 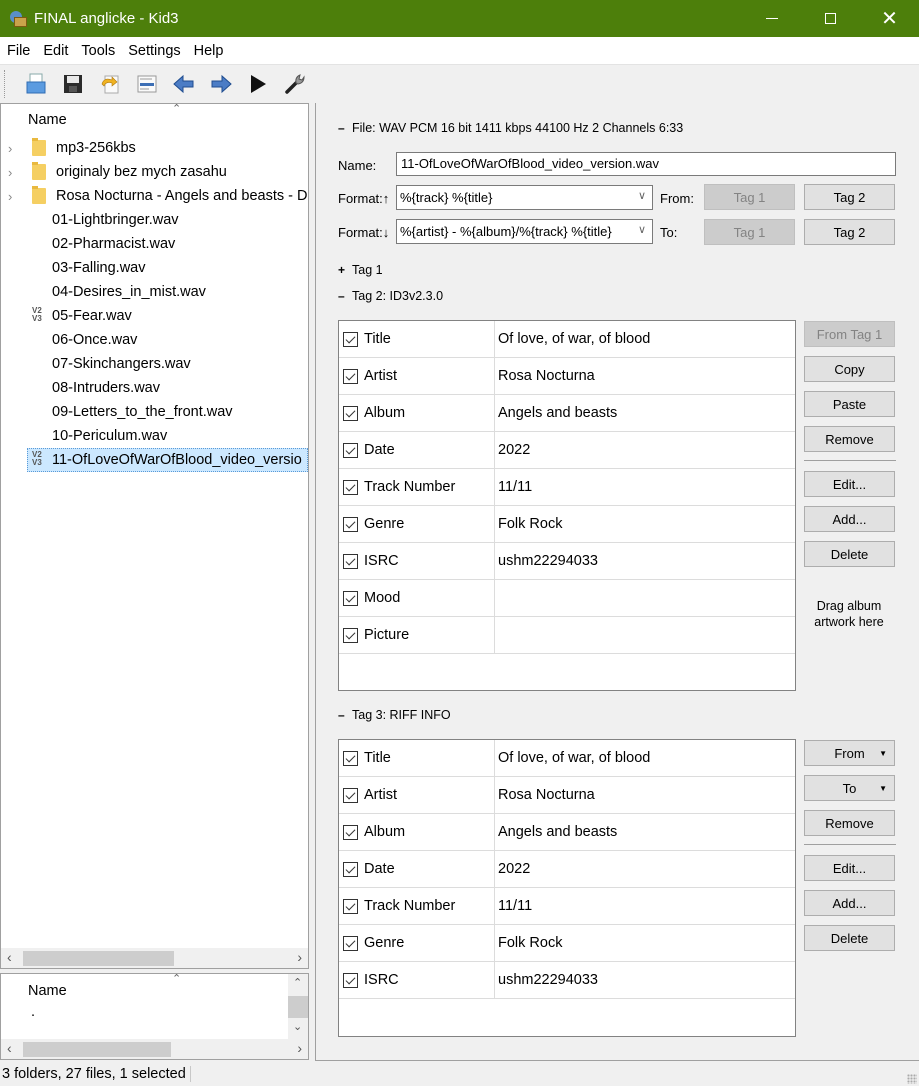 I want to click on frame-name-cell: ISRC, so click(x=417, y=980).